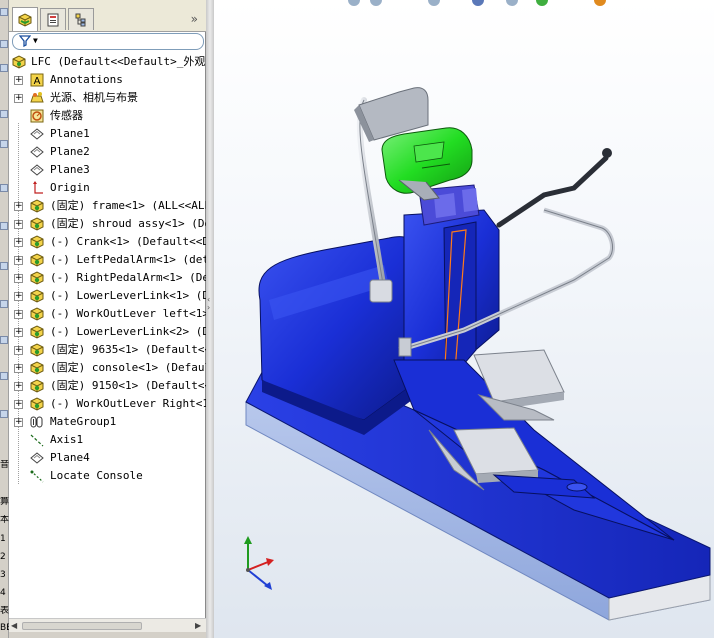  I want to click on tree-item: Plane2, so click(107, 152).